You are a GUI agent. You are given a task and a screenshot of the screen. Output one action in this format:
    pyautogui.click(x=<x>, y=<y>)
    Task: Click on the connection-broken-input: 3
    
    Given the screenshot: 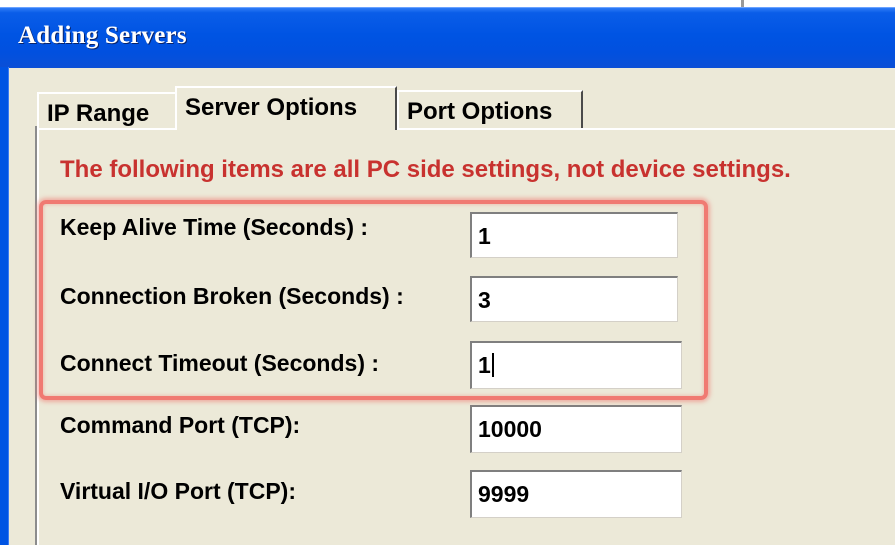 What is the action you would take?
    pyautogui.click(x=574, y=299)
    